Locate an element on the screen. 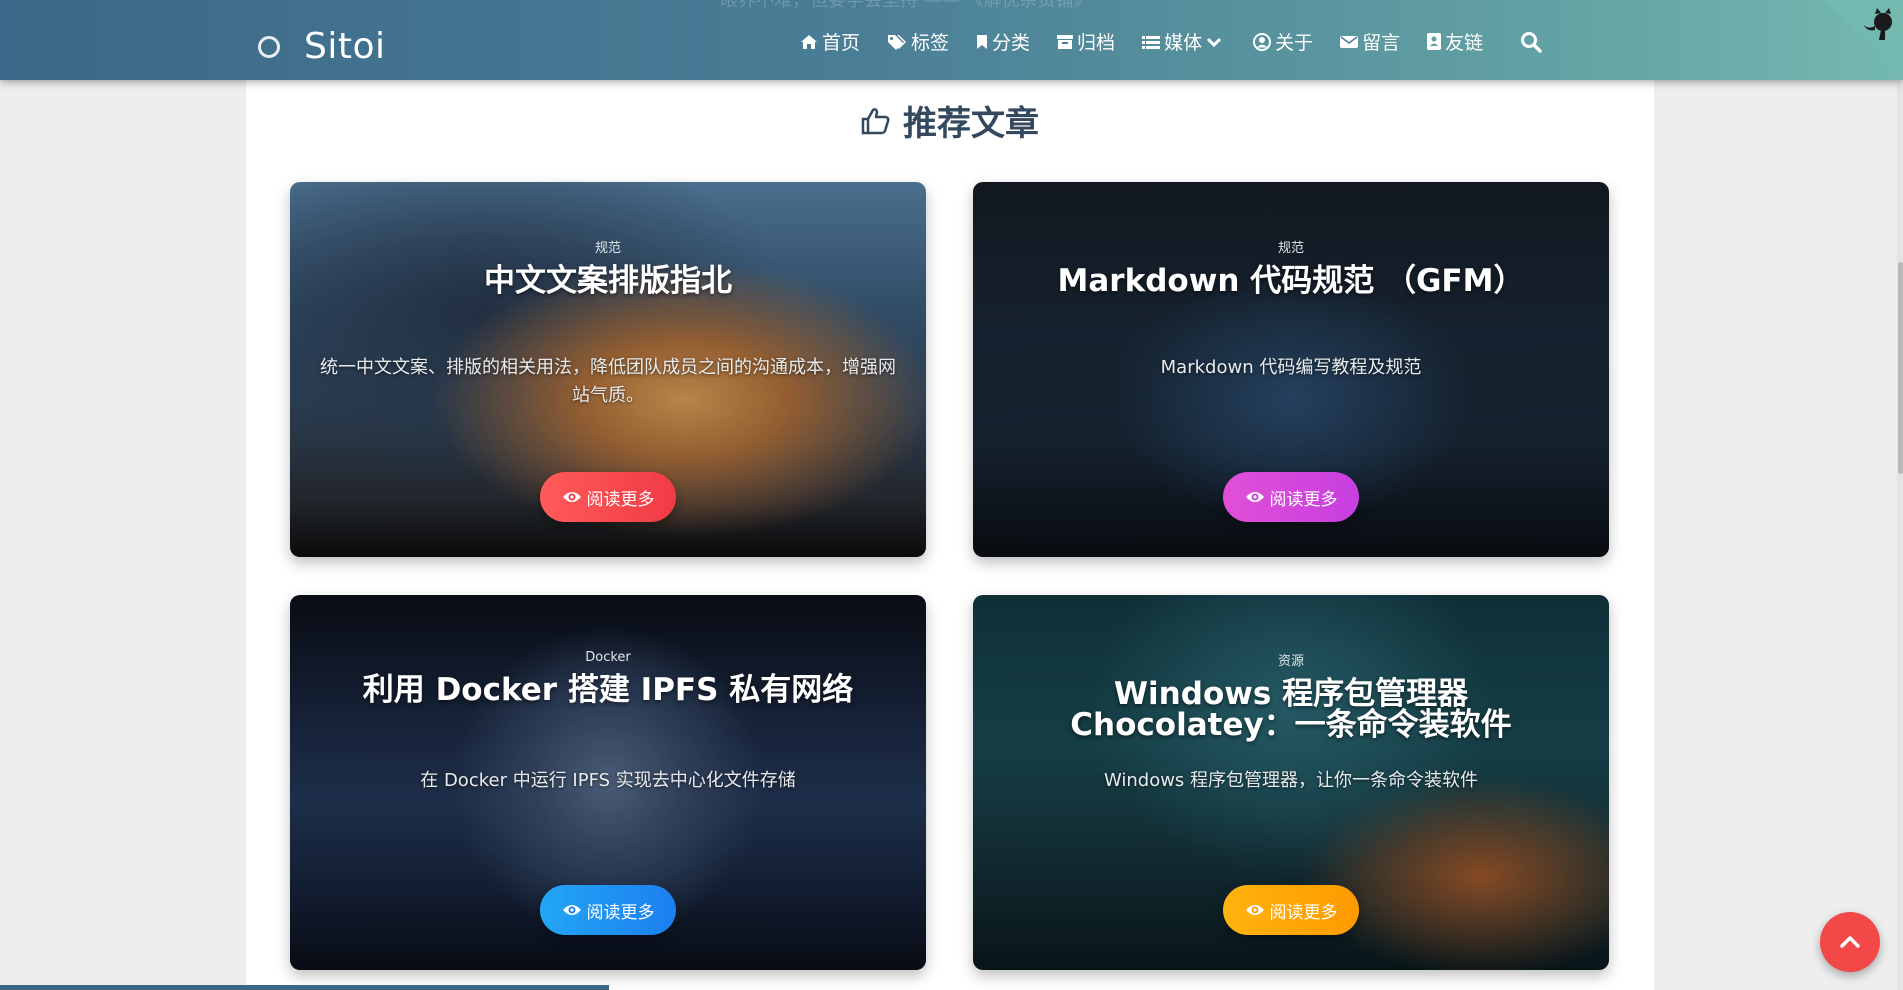 This screenshot has width=1903, height=990. nav-item-label: 分类 is located at coordinates (1011, 43).